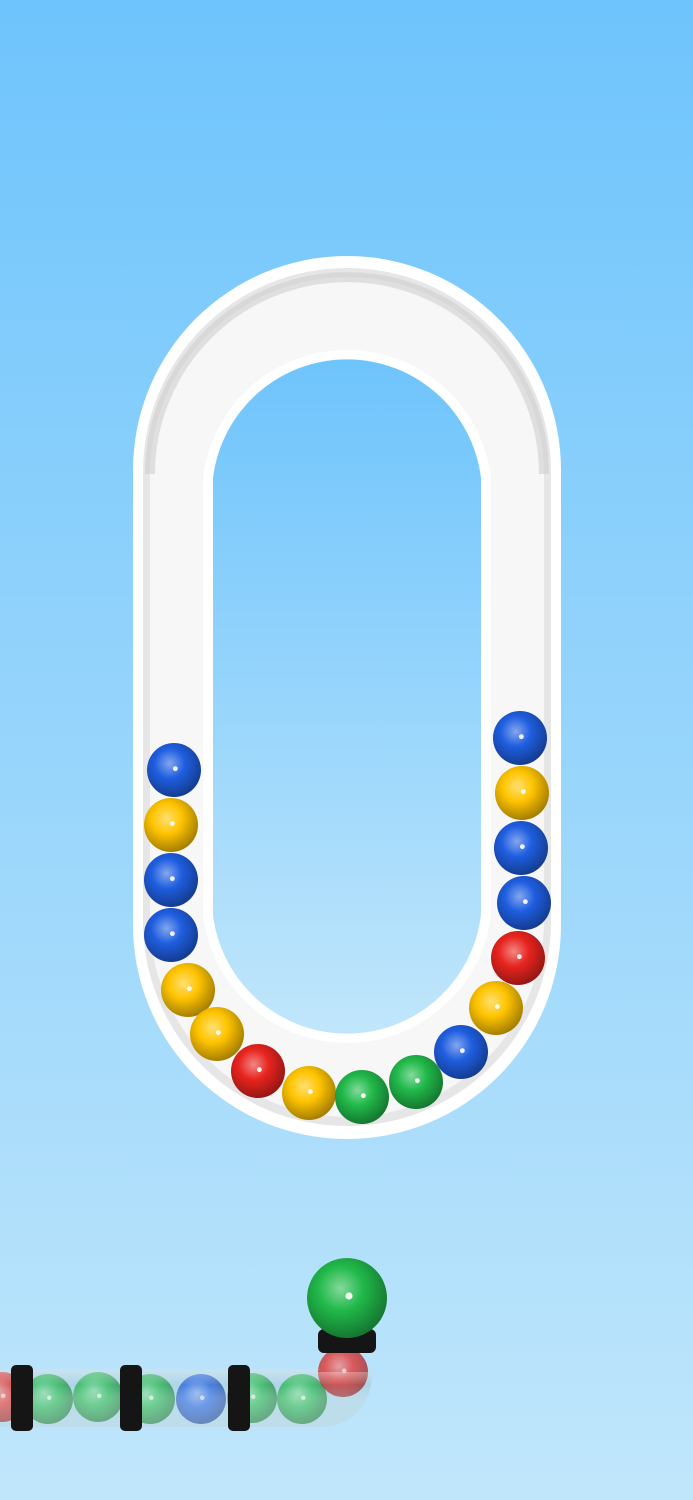 This screenshot has width=693, height=1500. I want to click on shooter-ball-green, so click(347, 1298).